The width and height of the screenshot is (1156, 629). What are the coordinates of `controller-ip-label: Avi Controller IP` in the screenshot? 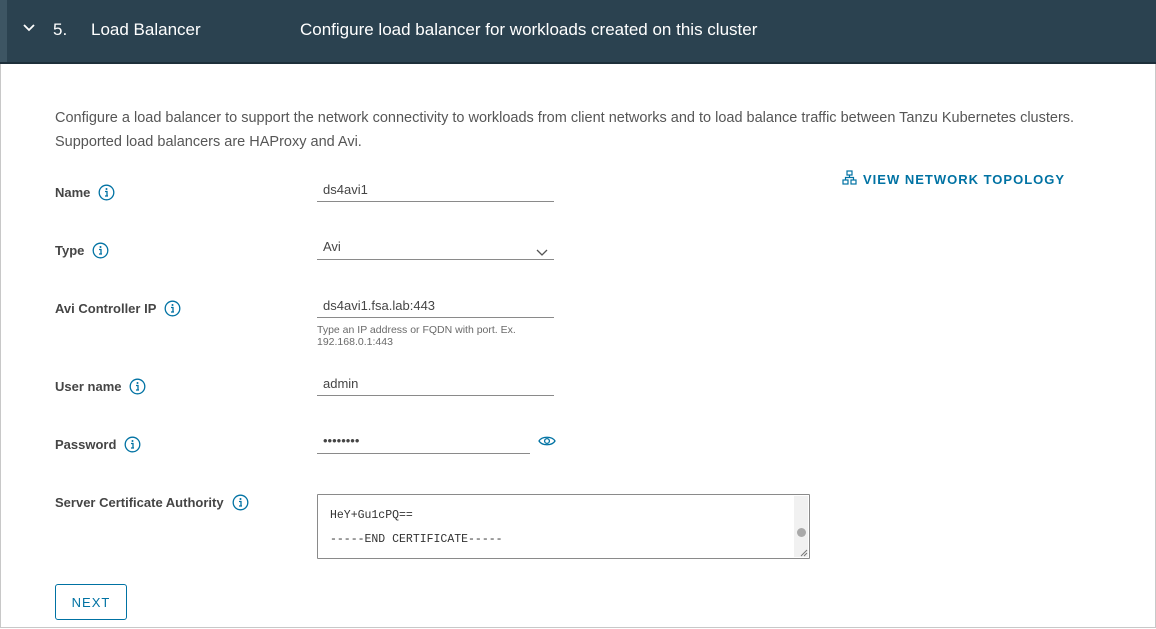 It's located at (118, 308).